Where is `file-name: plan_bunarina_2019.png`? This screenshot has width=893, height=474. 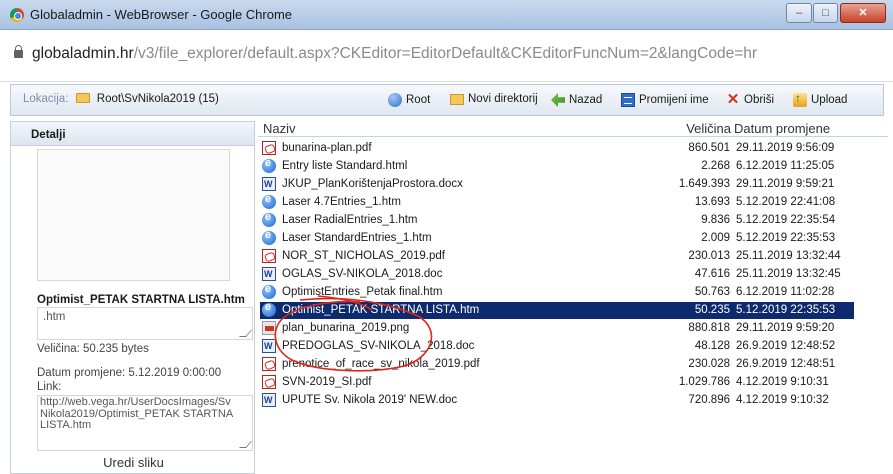
file-name: plan_bunarina_2019.png is located at coordinates (346, 328).